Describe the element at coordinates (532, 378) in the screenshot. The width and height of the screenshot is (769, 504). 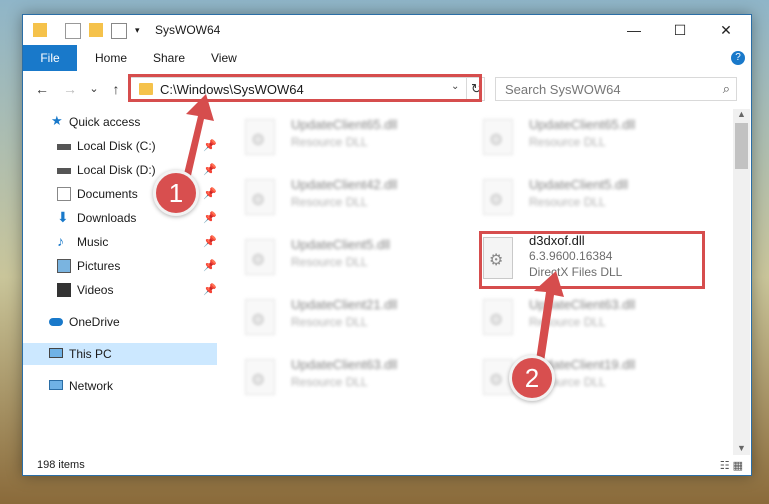
I see `step-badge-2: 2` at that location.